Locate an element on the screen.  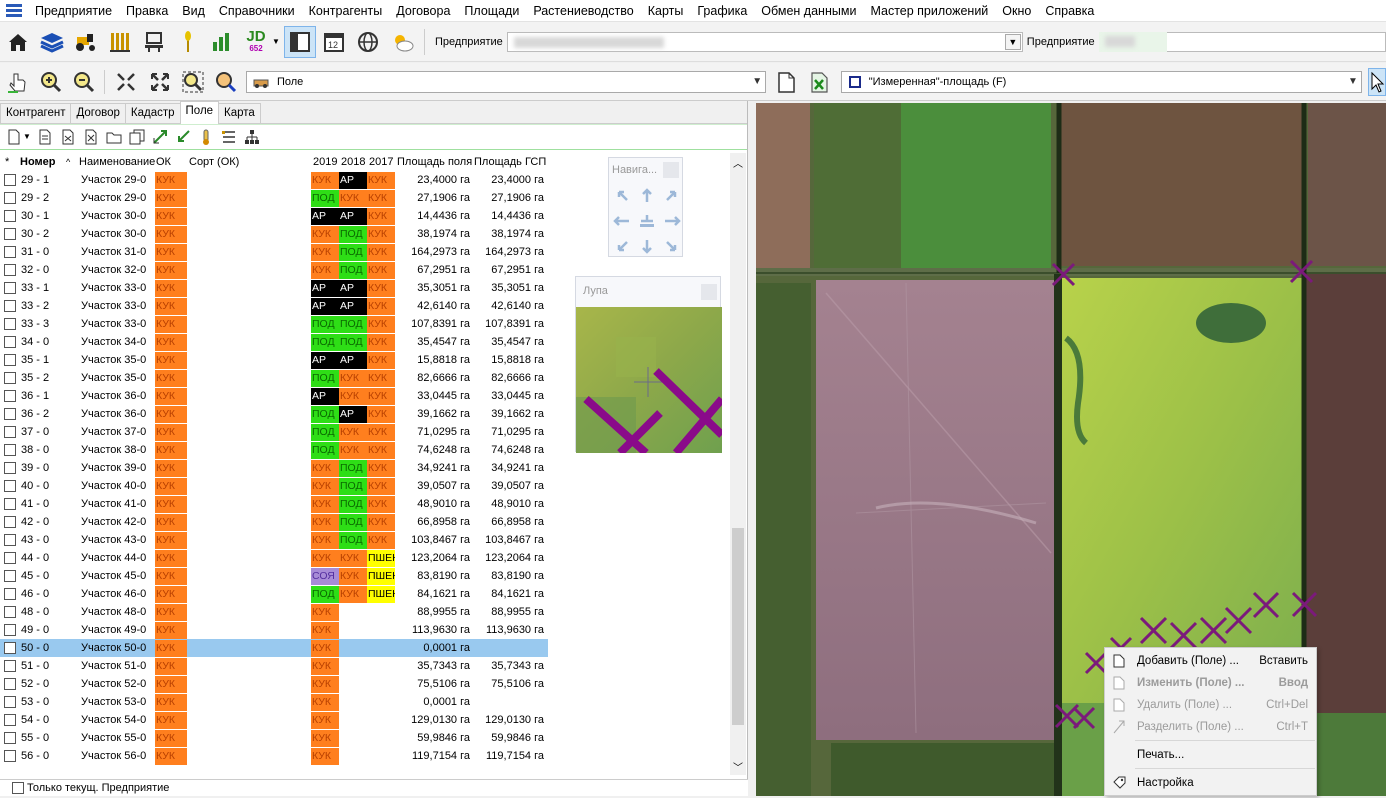
table-row: 50 - 0 Участок 50-0 КУК КУК 0,0001 га is located at coordinates (274, 648).